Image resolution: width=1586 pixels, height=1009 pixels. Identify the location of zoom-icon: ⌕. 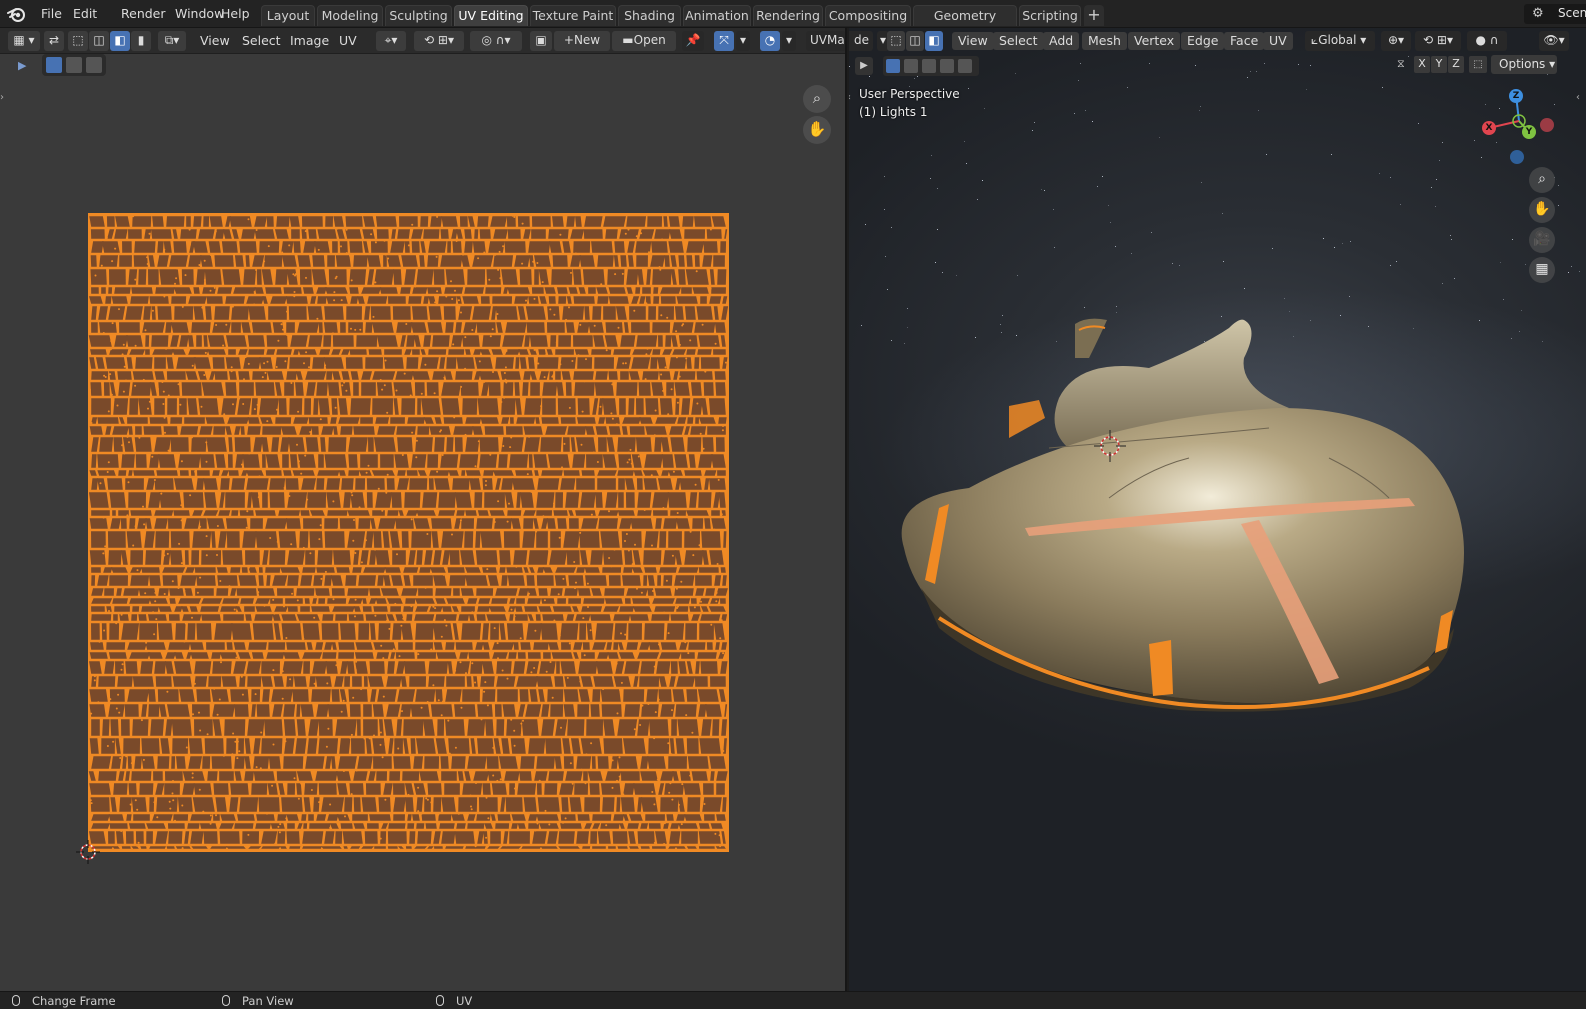
(817, 99).